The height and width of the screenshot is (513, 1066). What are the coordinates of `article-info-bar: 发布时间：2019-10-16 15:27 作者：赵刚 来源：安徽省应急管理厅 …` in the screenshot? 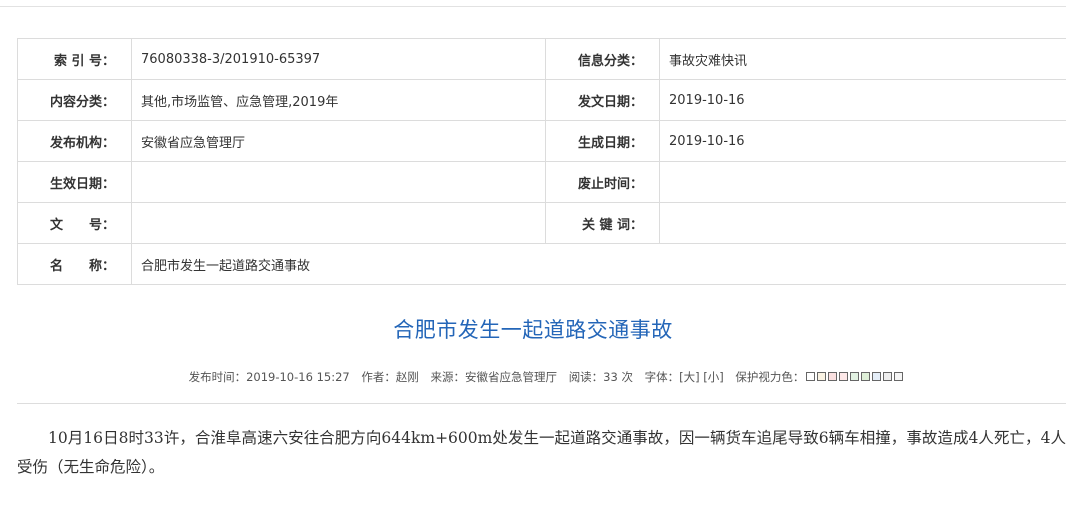 It's located at (533, 377).